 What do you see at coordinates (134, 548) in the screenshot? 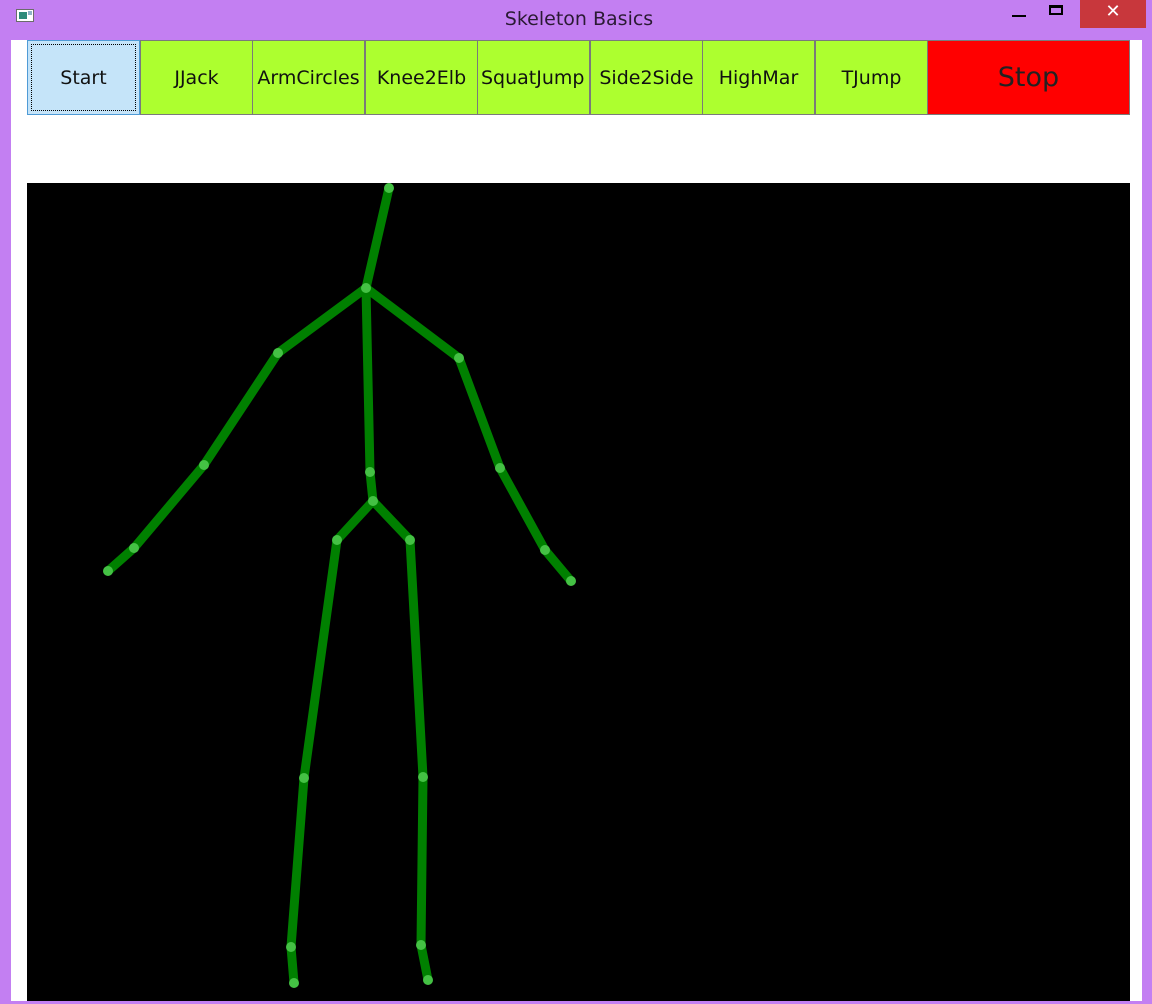
I see `joint-wristL` at bounding box center [134, 548].